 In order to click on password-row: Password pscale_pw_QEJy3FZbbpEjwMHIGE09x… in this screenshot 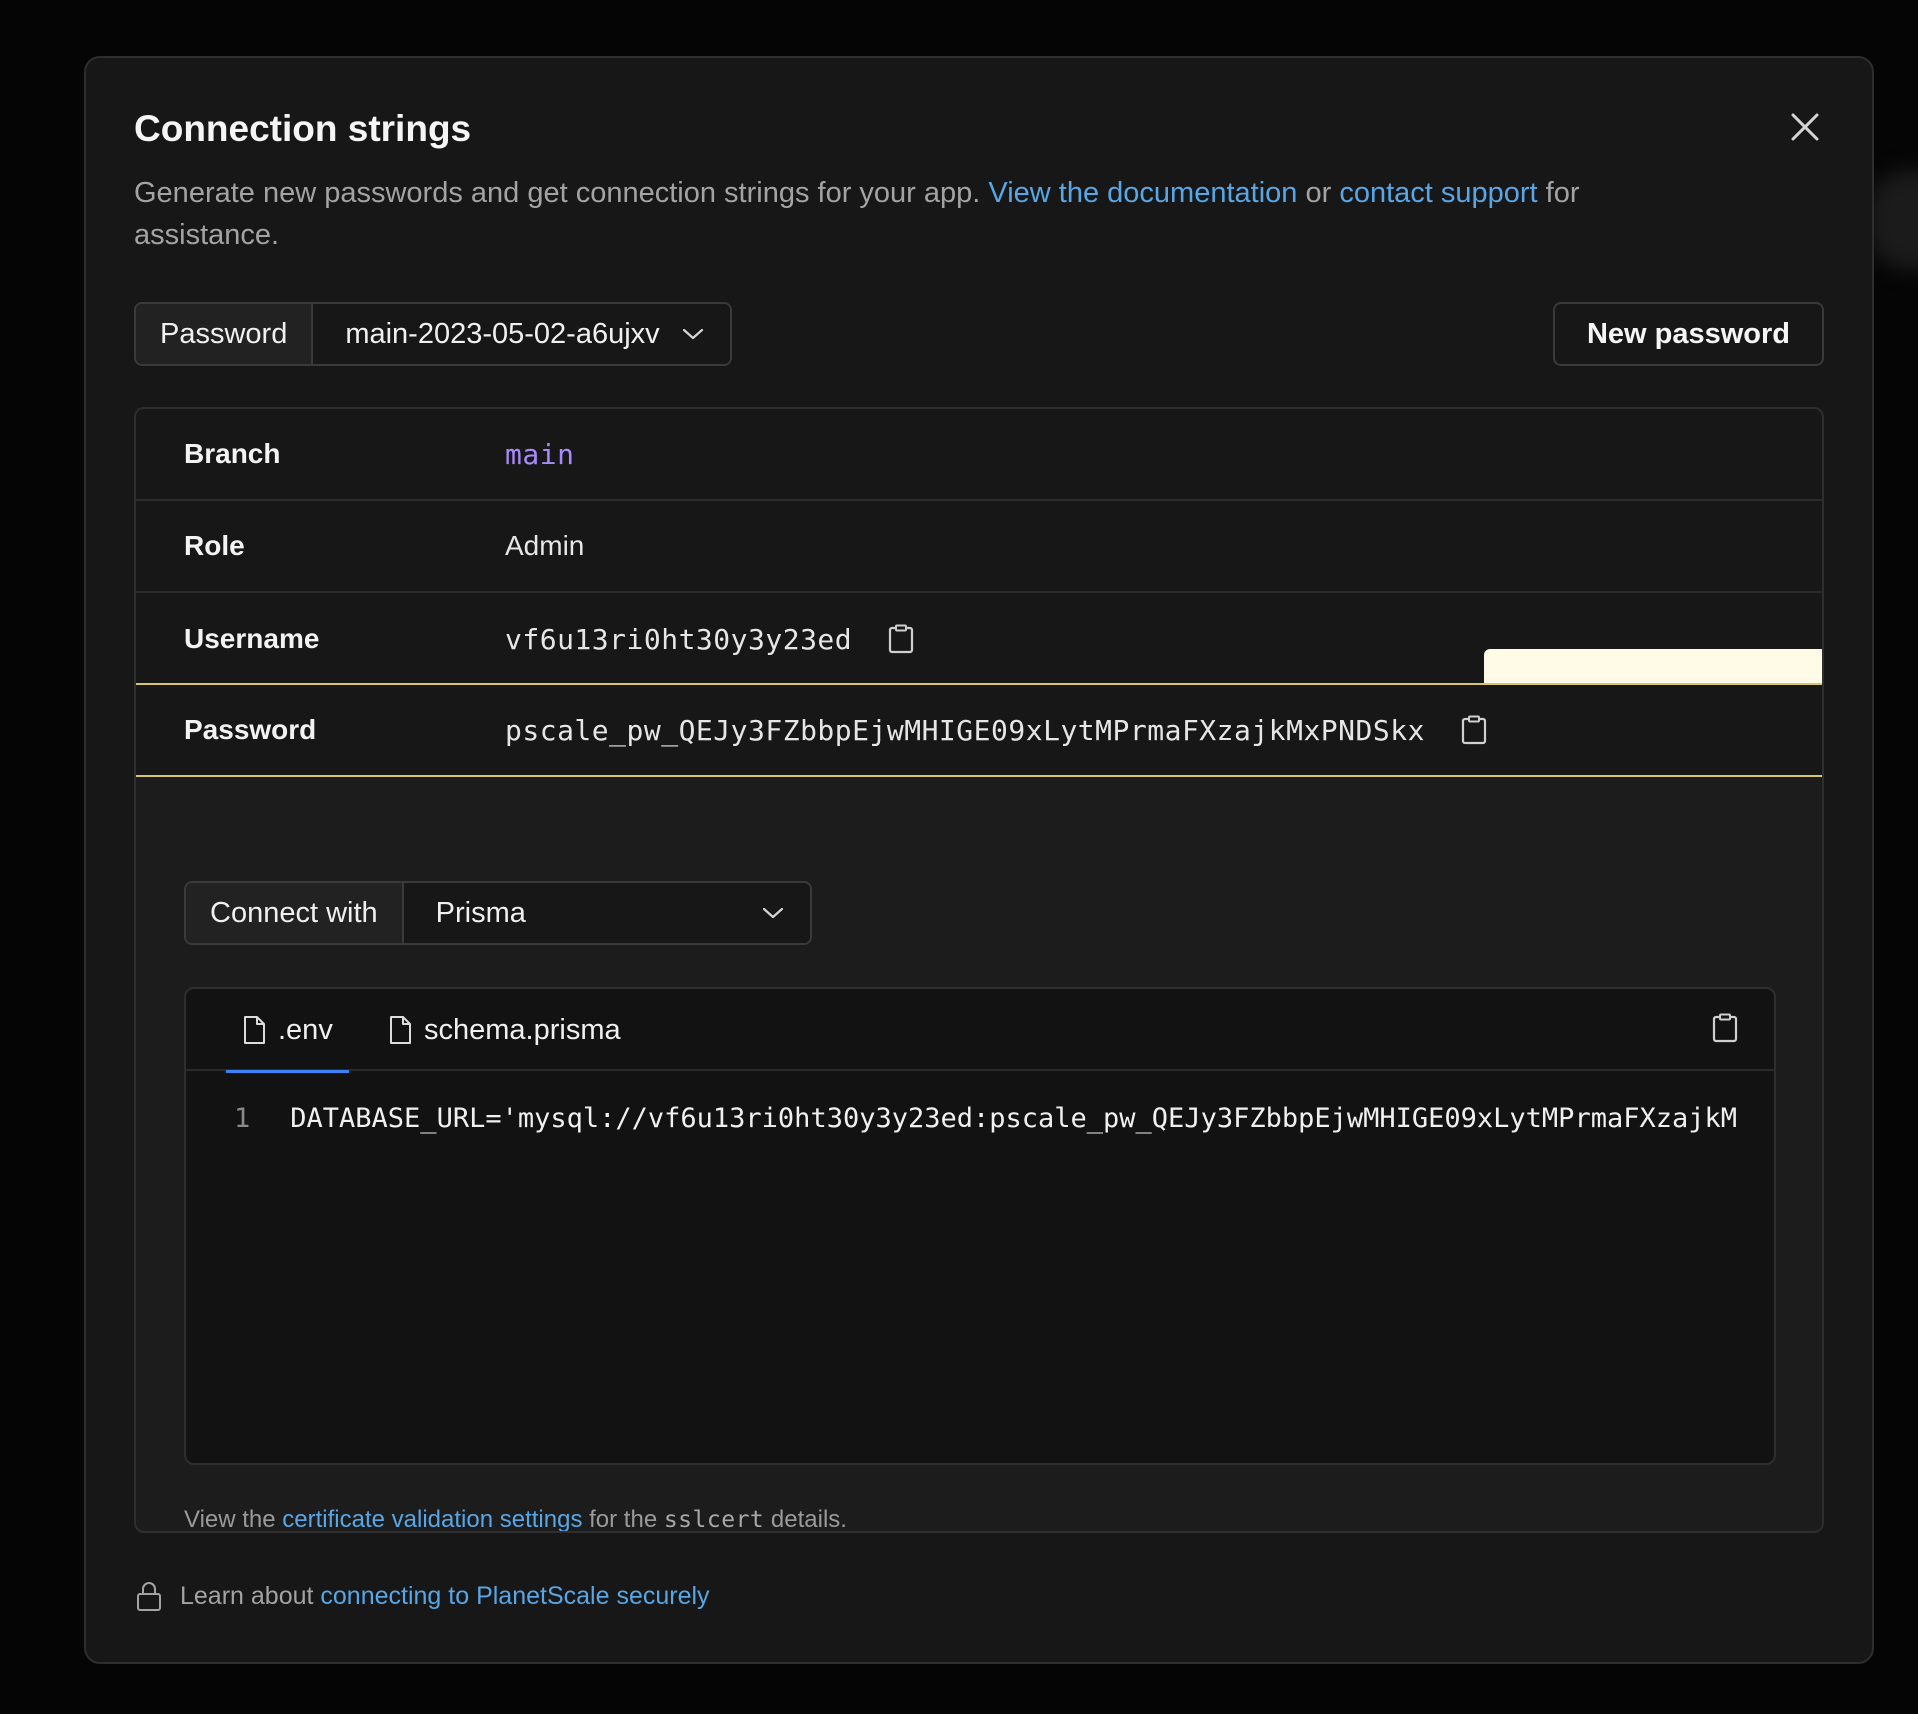, I will do `click(979, 730)`.